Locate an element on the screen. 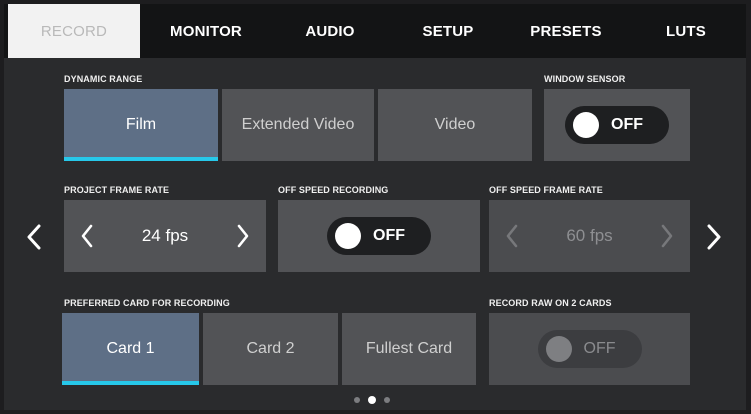 The height and width of the screenshot is (414, 751). preferred-card-fullest-label: Fullest Card is located at coordinates (409, 348).